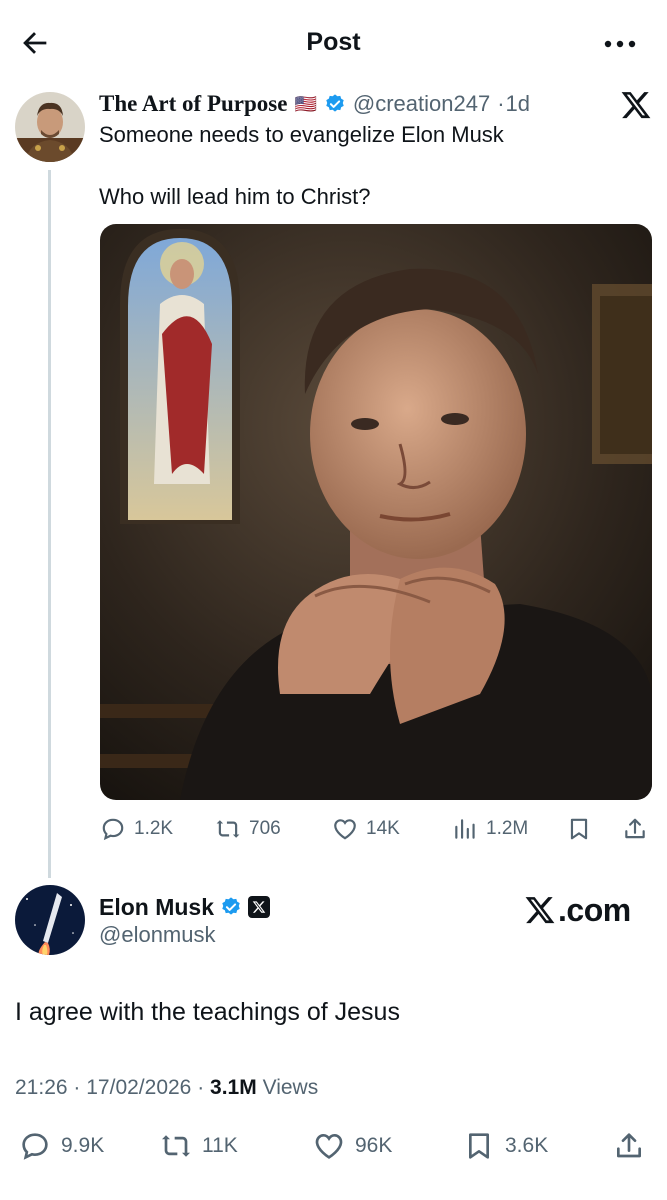 This screenshot has height=1200, width=667. I want to click on main-post-author-row: Elon Musk, so click(185, 907).